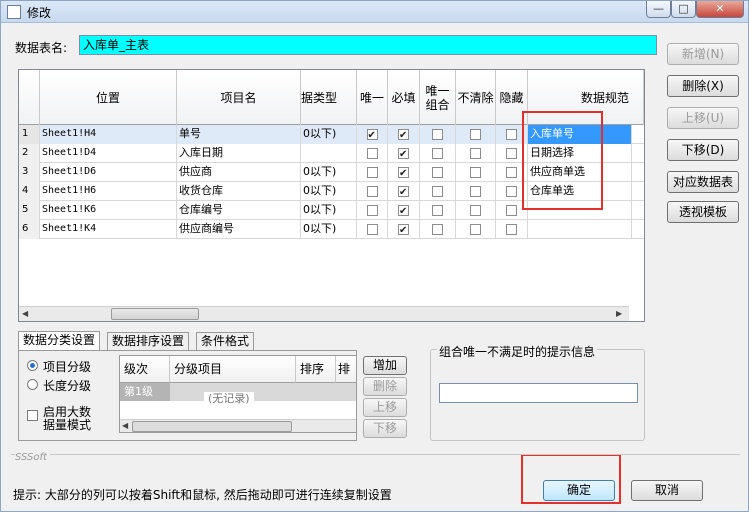  I want to click on add-button: 新增(N), so click(703, 54).